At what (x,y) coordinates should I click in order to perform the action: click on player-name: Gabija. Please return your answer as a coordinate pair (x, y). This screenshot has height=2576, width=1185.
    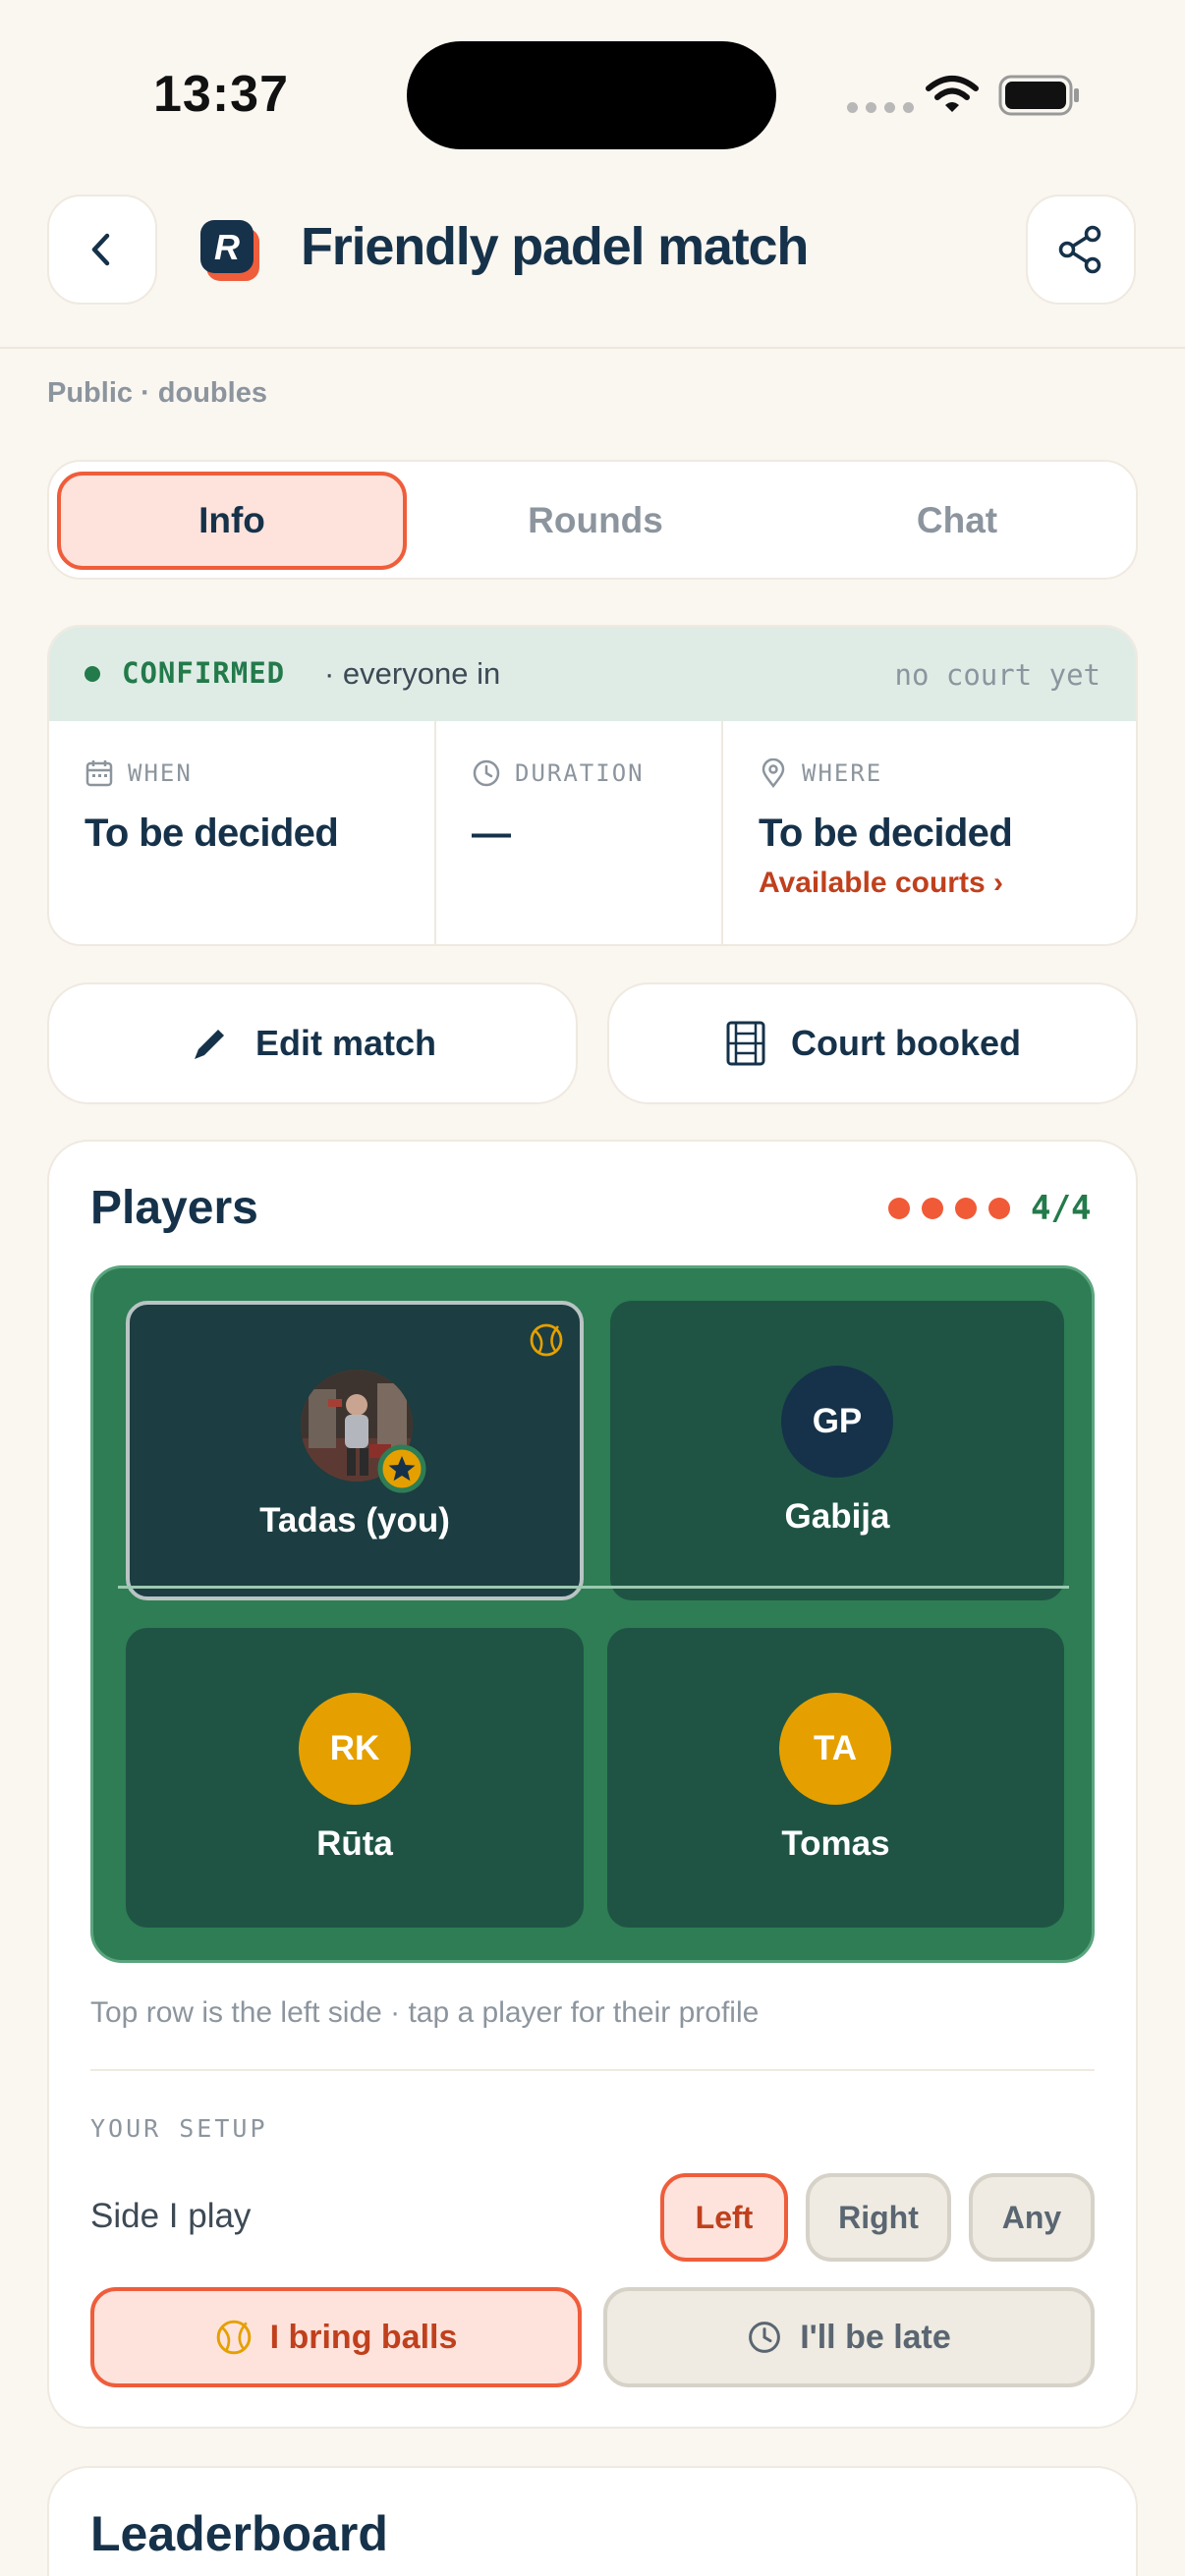
    Looking at the image, I should click on (837, 1516).